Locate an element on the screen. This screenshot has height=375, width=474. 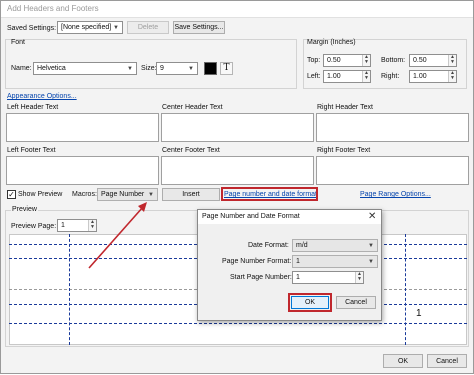
dialog-title-bar: Page Number and Date Format ✕ is located at coordinates (289, 217).